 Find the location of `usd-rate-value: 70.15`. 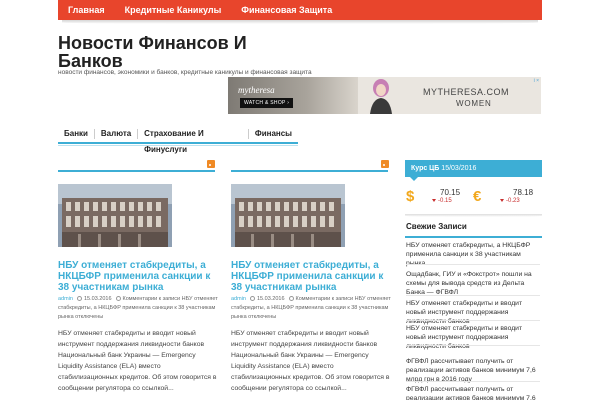

usd-rate-value: 70.15 is located at coordinates (450, 192).